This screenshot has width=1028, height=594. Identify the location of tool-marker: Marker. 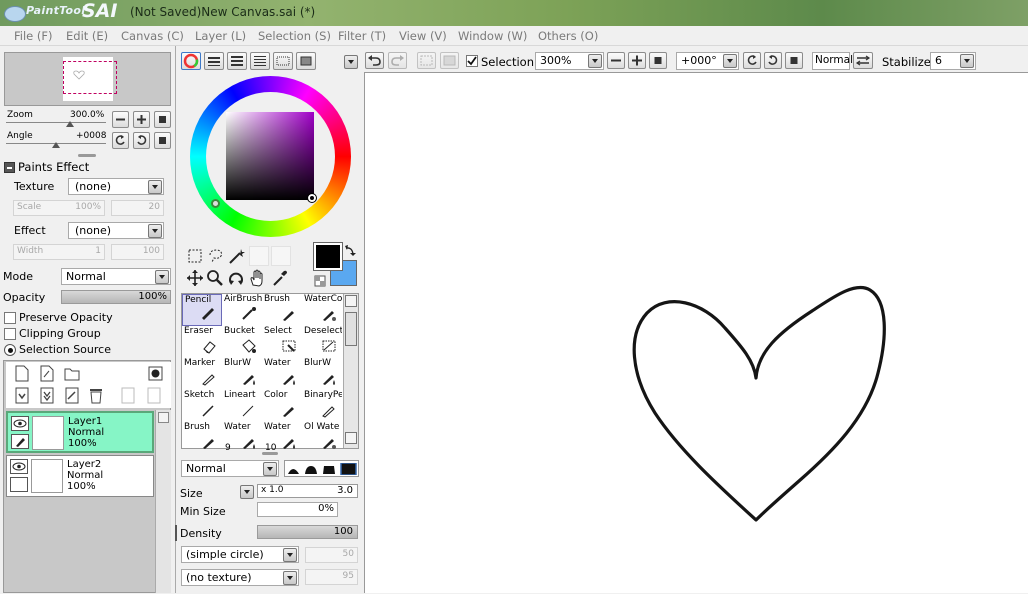
(202, 374).